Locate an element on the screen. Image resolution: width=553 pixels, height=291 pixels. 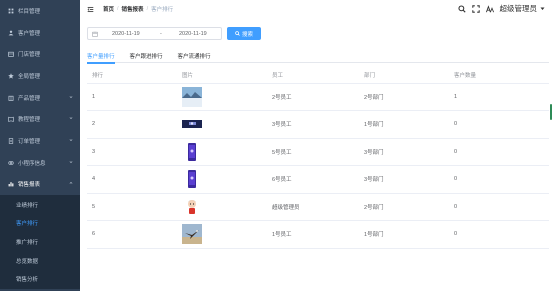
sidebar-item-order-mgmt: 订单管理 is located at coordinates (40, 141).